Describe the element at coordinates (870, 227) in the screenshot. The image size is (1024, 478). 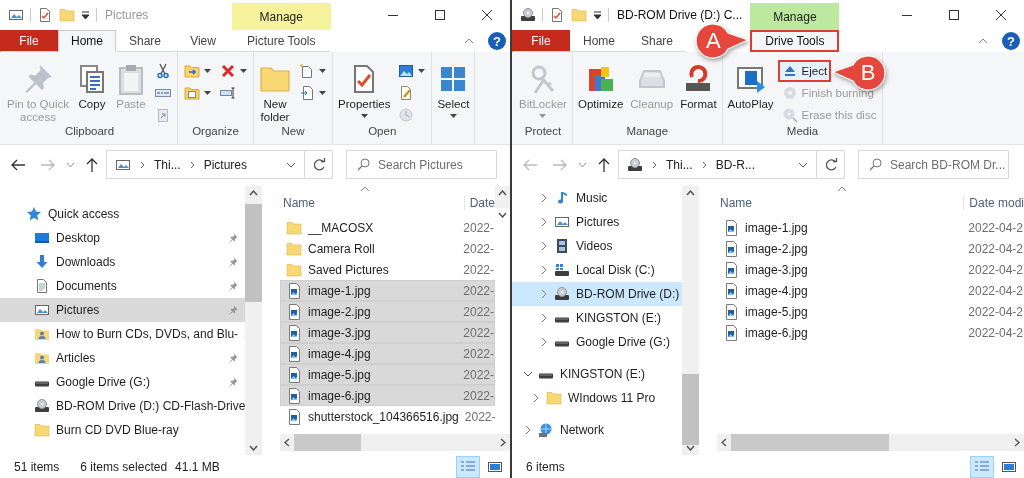
I see `file-row: image-1.jpg 2022-04-2` at that location.